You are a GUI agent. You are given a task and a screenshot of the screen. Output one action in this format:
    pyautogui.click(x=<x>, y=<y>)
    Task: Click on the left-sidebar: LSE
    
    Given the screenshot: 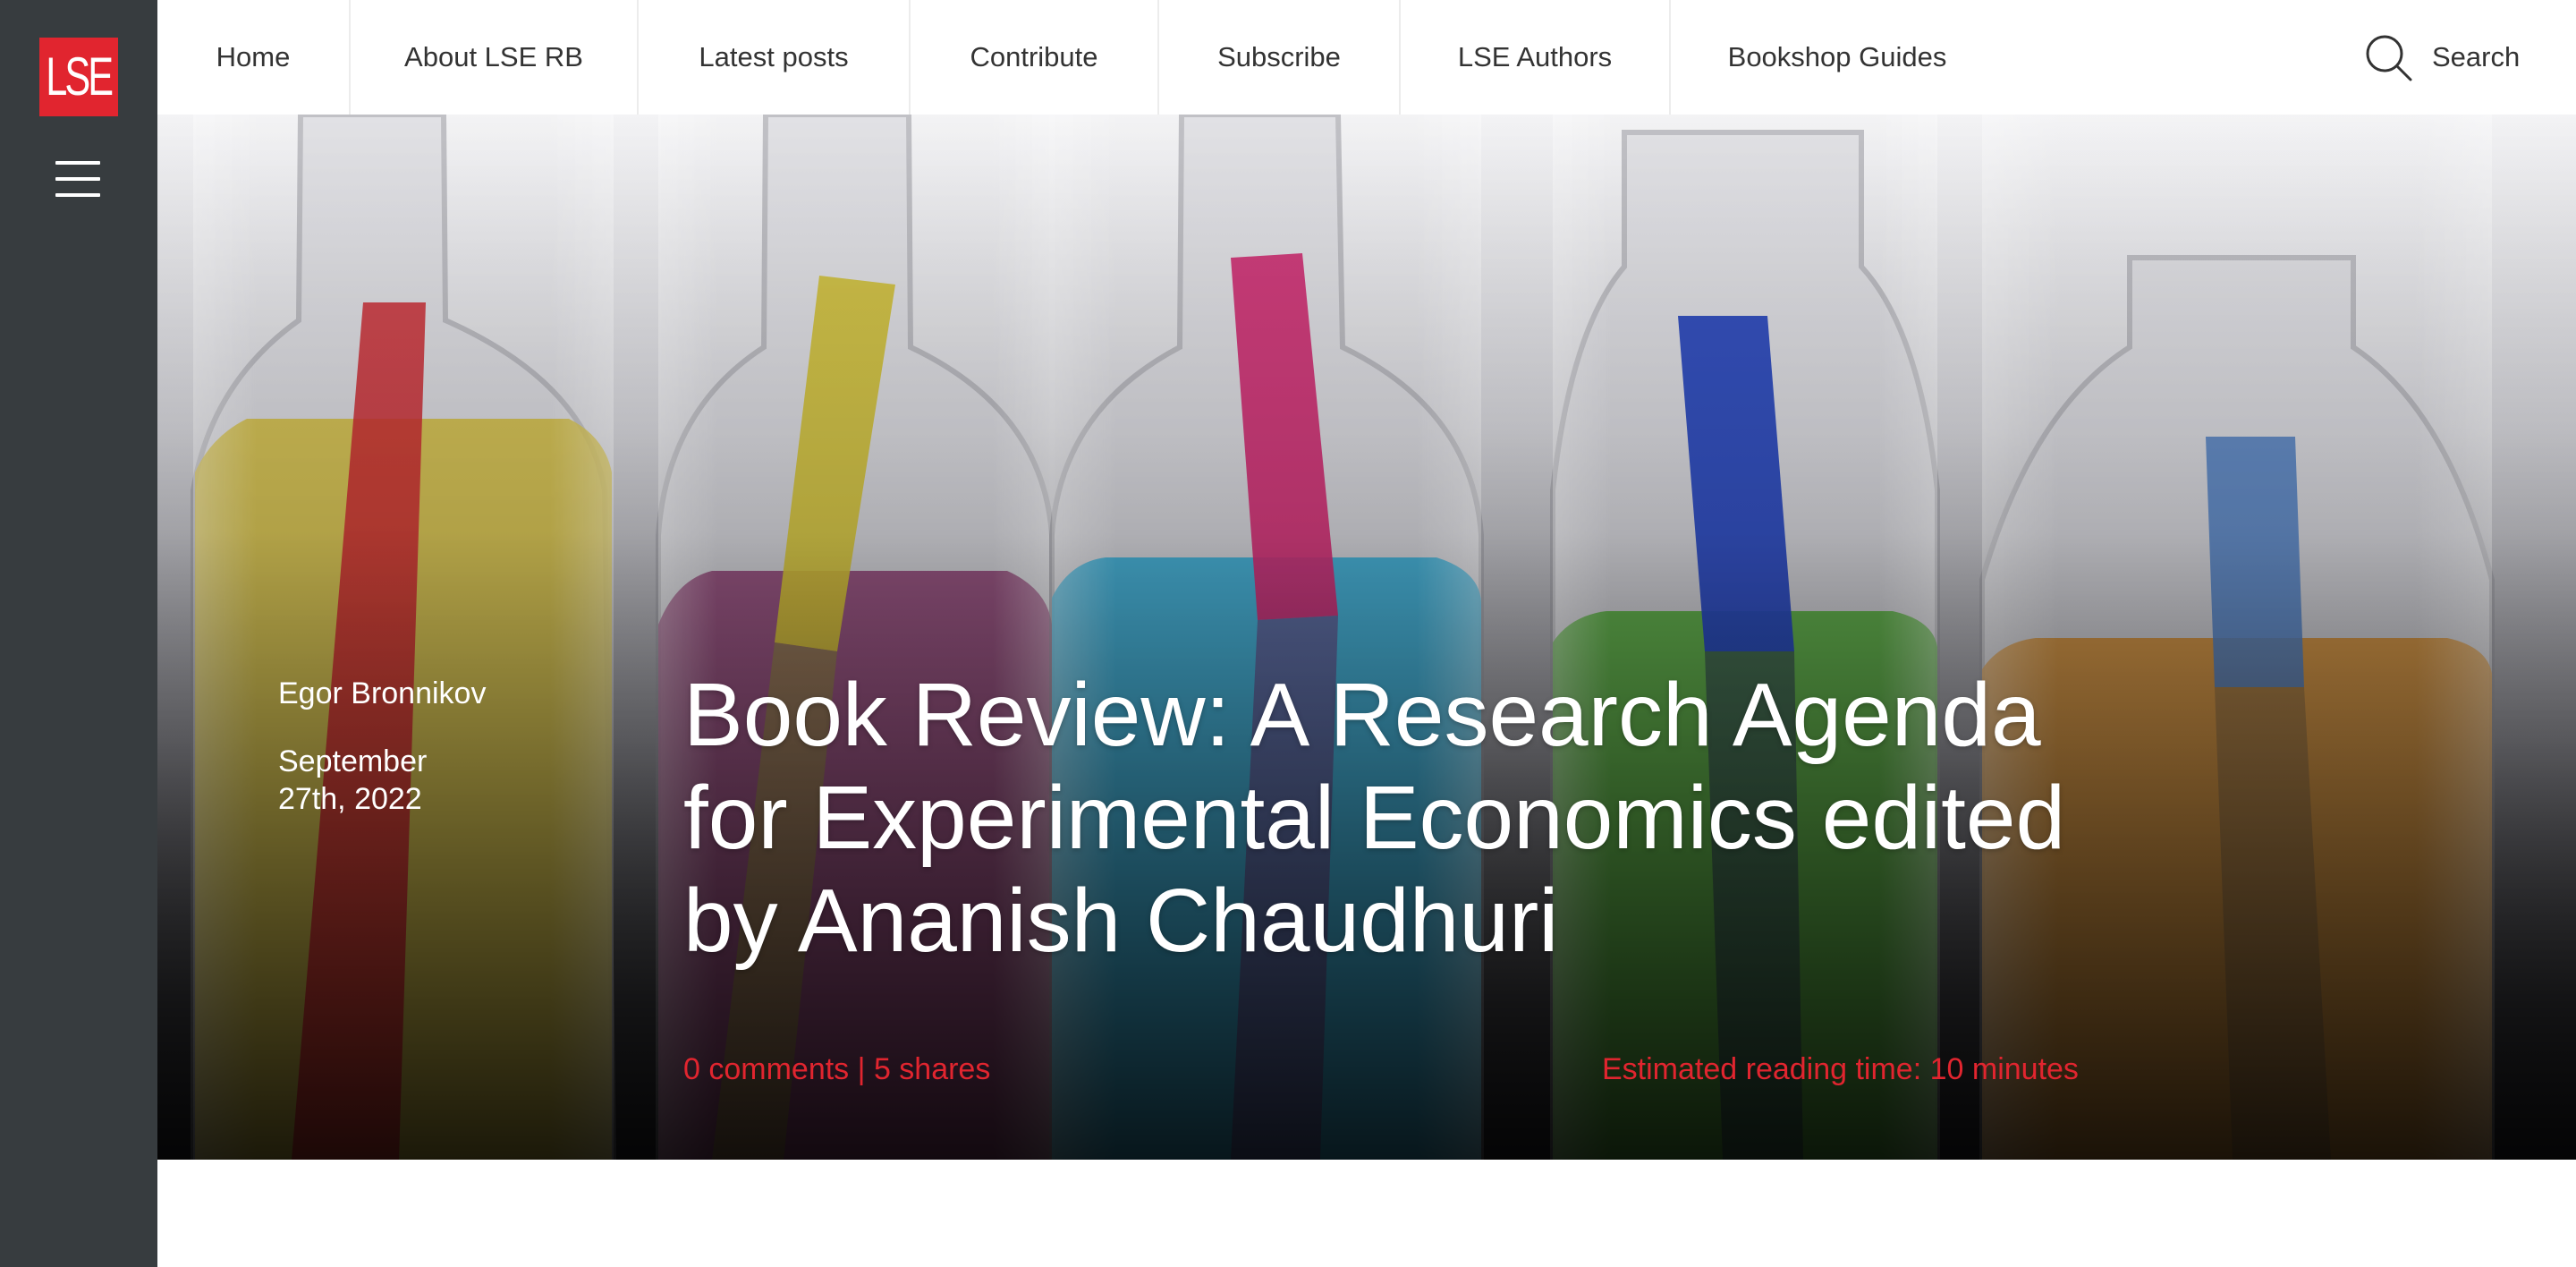 What is the action you would take?
    pyautogui.click(x=78, y=634)
    